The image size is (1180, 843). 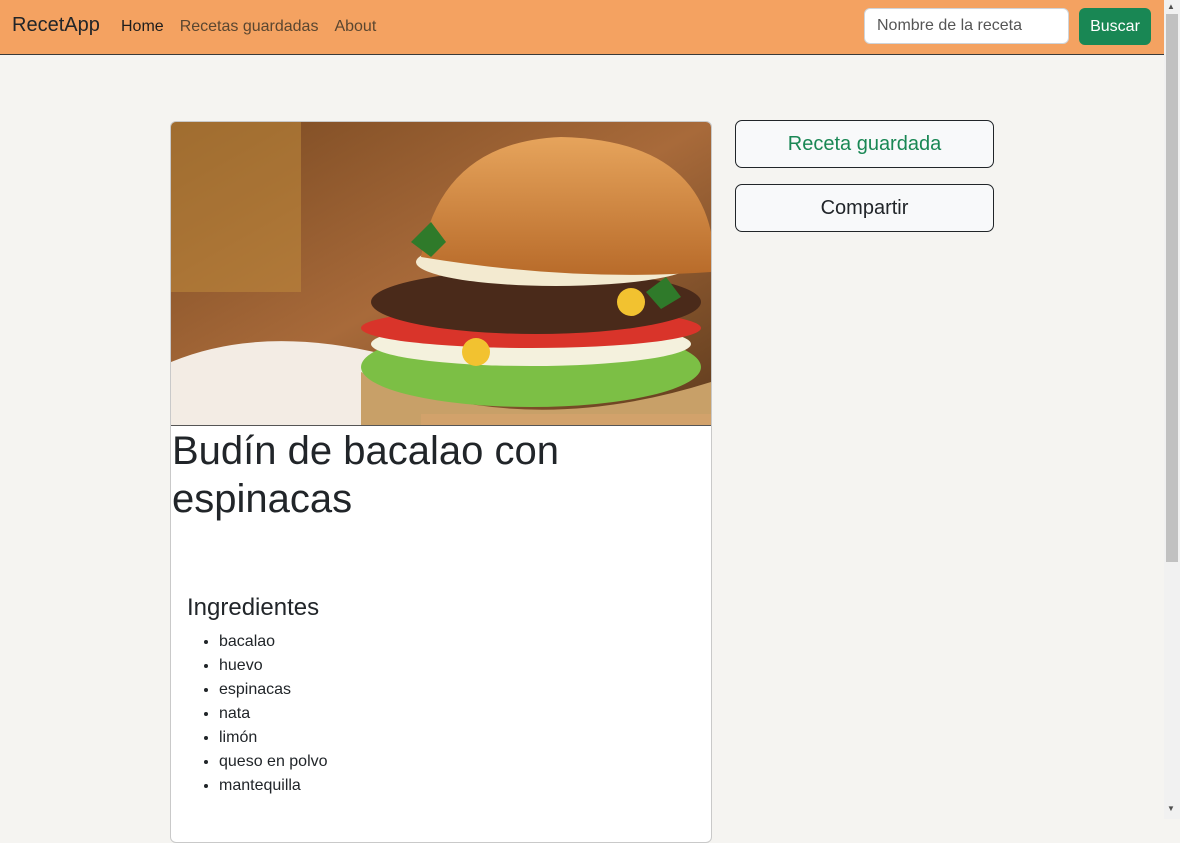 What do you see at coordinates (1171, 808) in the screenshot?
I see `scroll-down-icon: ▼` at bounding box center [1171, 808].